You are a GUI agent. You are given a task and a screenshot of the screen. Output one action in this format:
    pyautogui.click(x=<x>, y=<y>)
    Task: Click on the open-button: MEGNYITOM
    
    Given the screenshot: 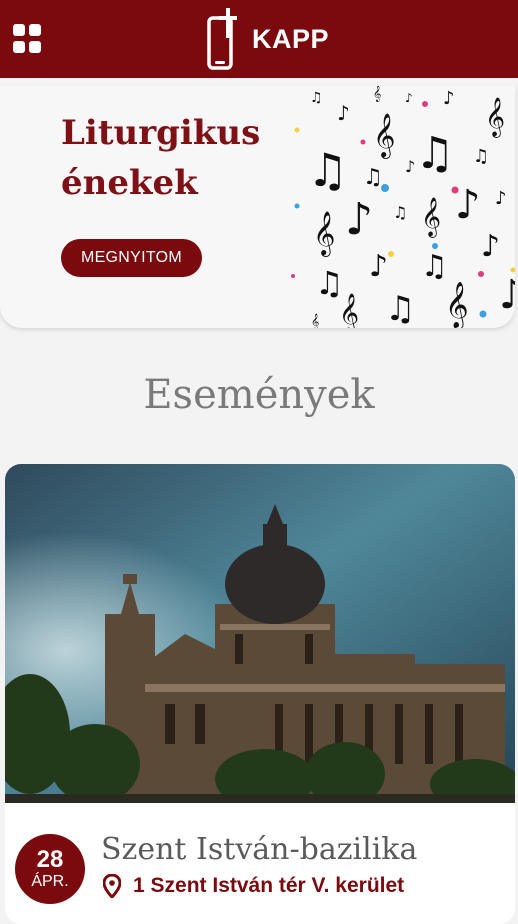 What is the action you would take?
    pyautogui.click(x=131, y=258)
    